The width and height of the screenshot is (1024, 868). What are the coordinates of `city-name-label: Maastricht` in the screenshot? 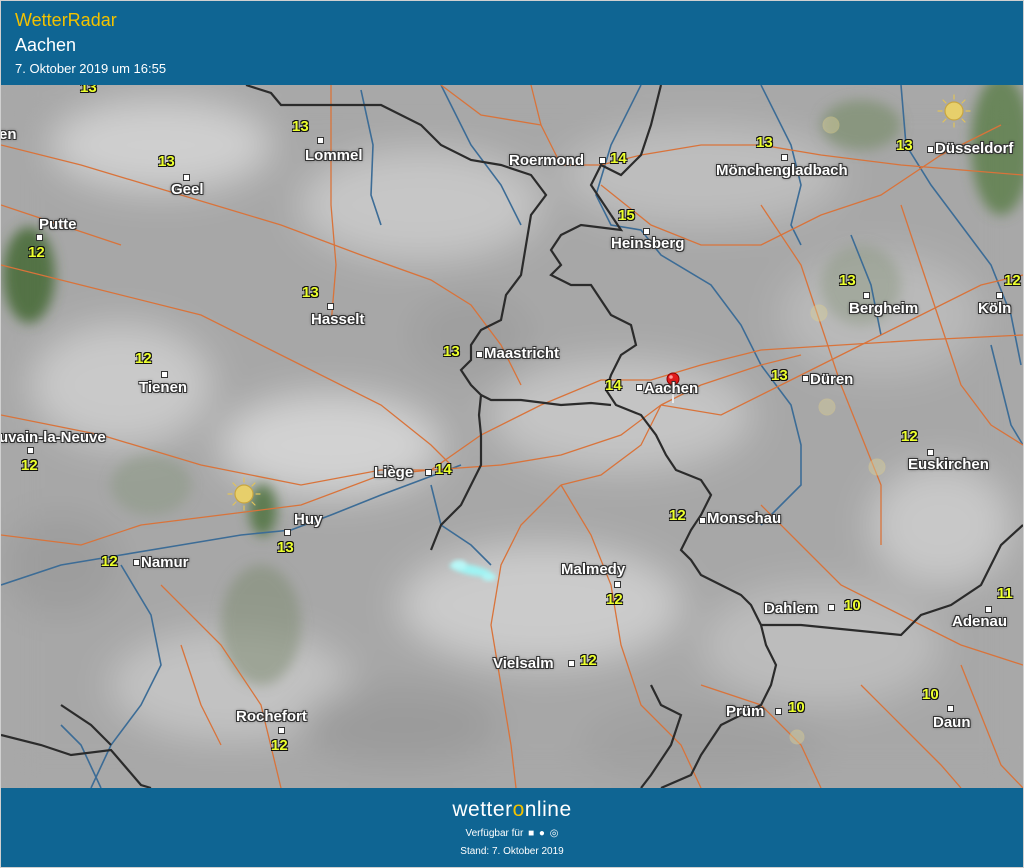 It's located at (522, 353).